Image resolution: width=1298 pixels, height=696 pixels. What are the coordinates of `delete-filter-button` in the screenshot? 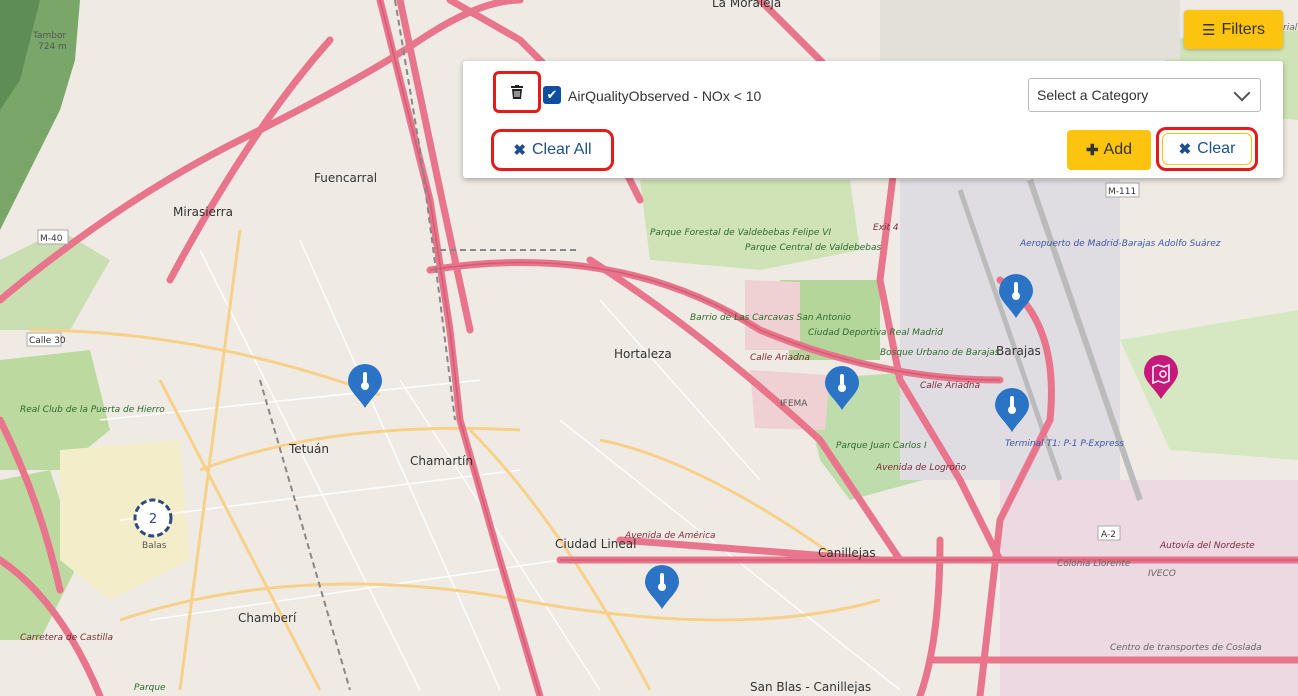 It's located at (517, 92).